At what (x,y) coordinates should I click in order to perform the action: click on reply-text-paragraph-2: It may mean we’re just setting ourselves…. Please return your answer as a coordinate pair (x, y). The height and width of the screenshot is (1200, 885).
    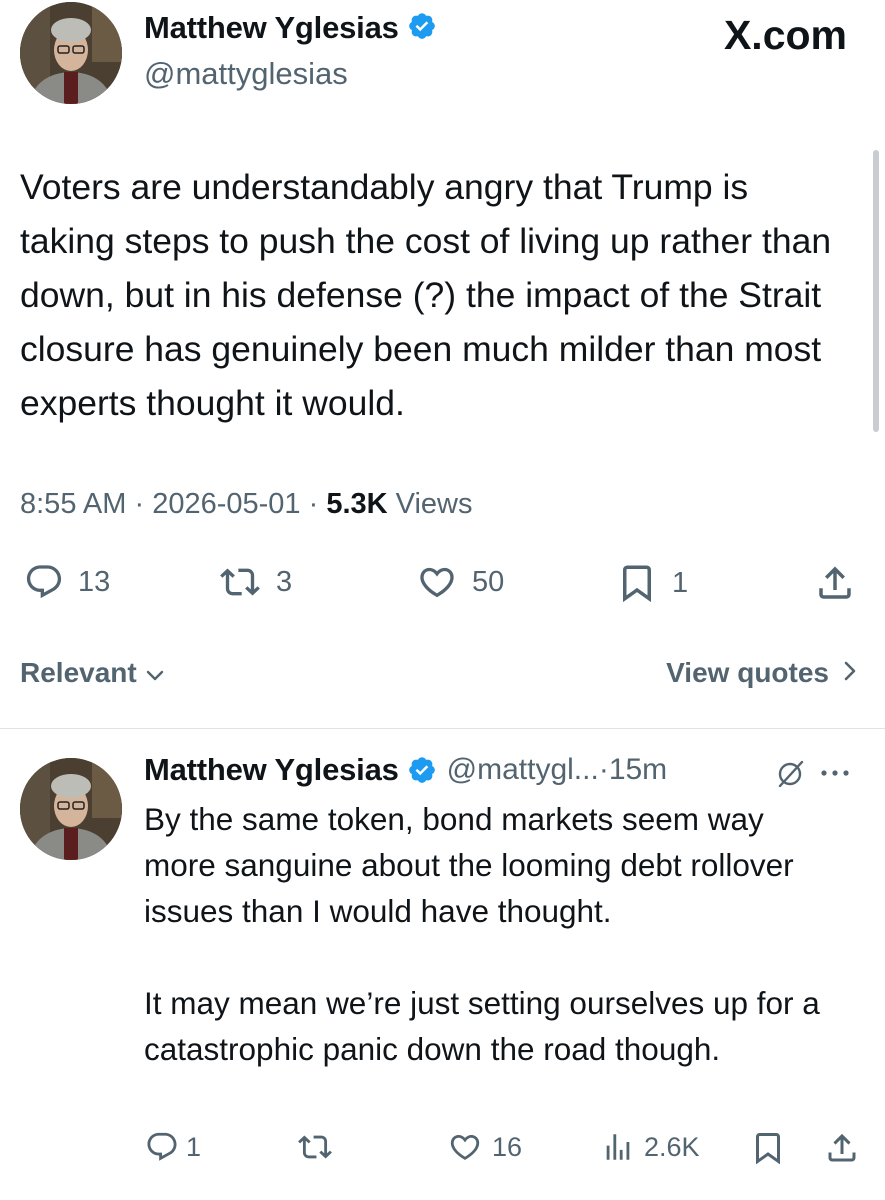
    Looking at the image, I should click on (482, 1026).